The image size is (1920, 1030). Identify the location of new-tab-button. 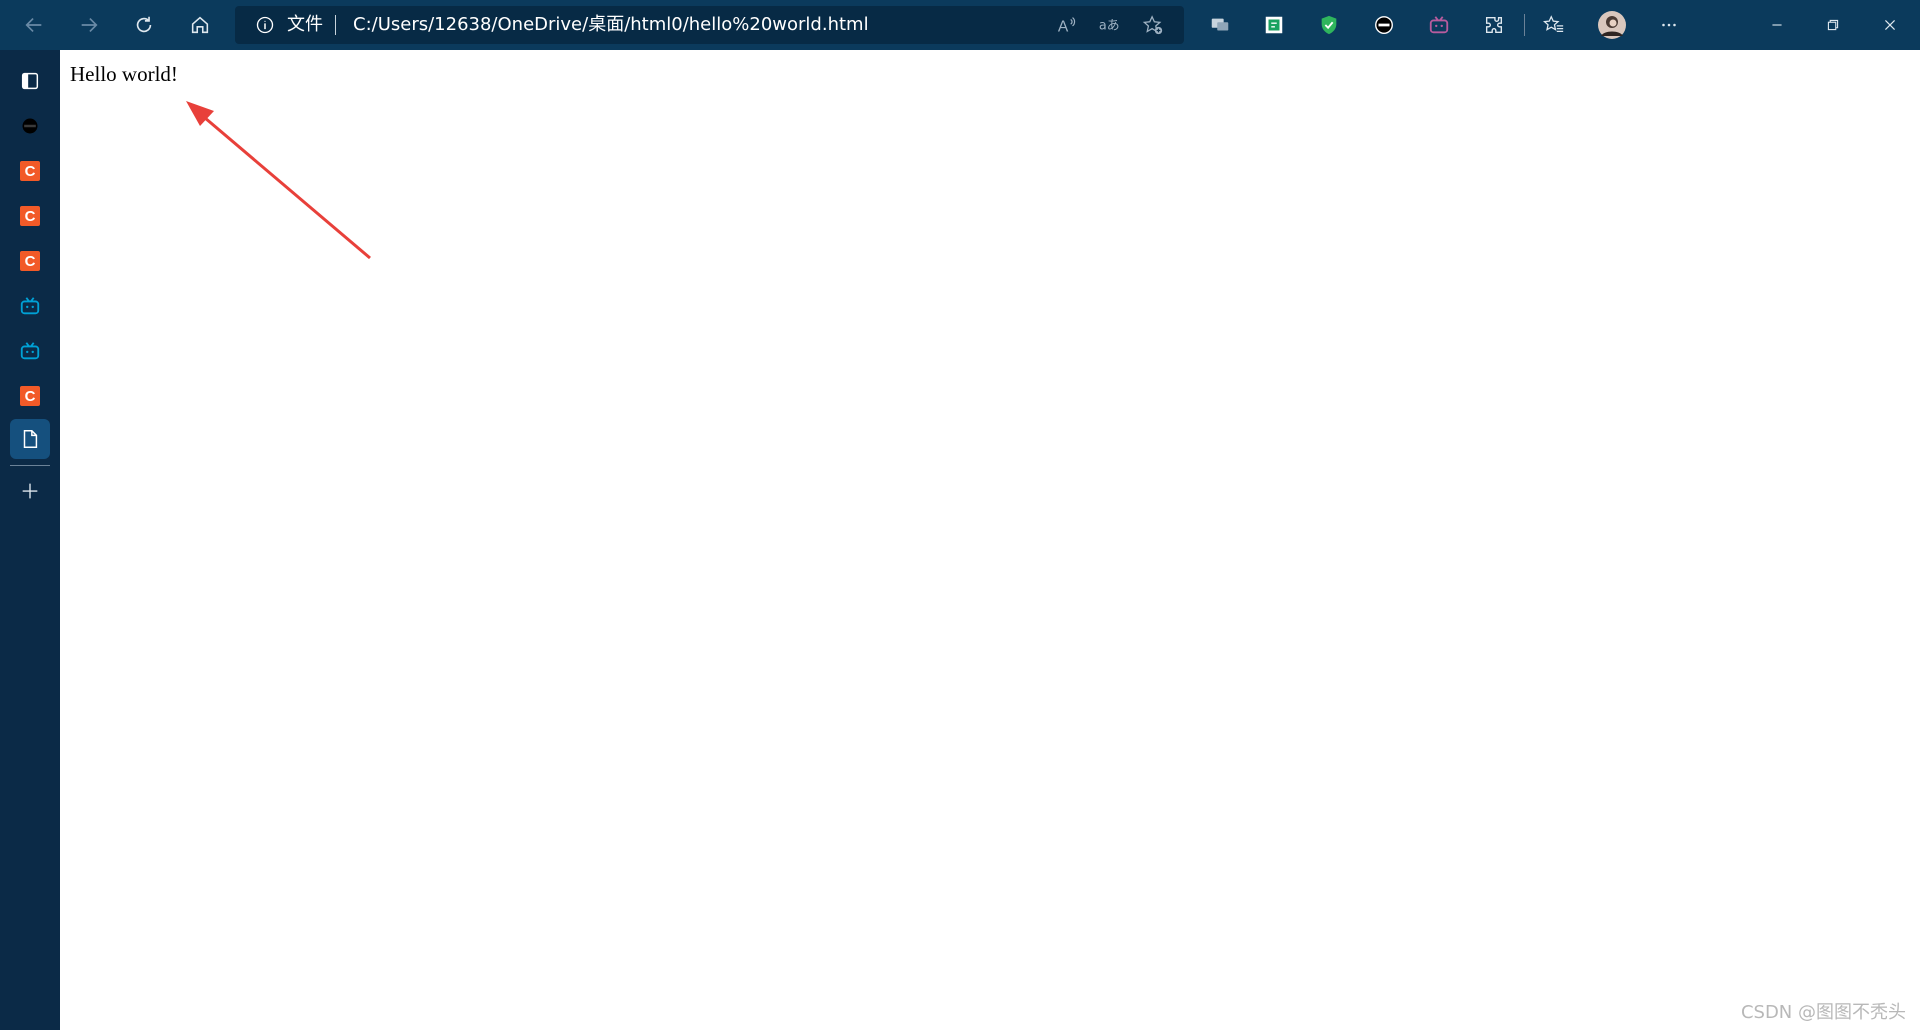
(30, 491).